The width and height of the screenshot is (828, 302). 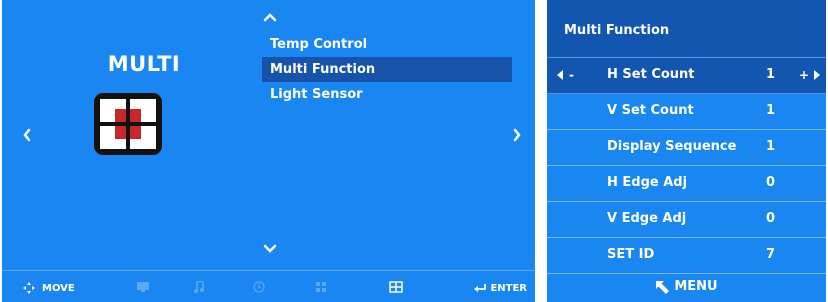 I want to click on menu-item-multi-function: Multi Function, so click(x=387, y=69).